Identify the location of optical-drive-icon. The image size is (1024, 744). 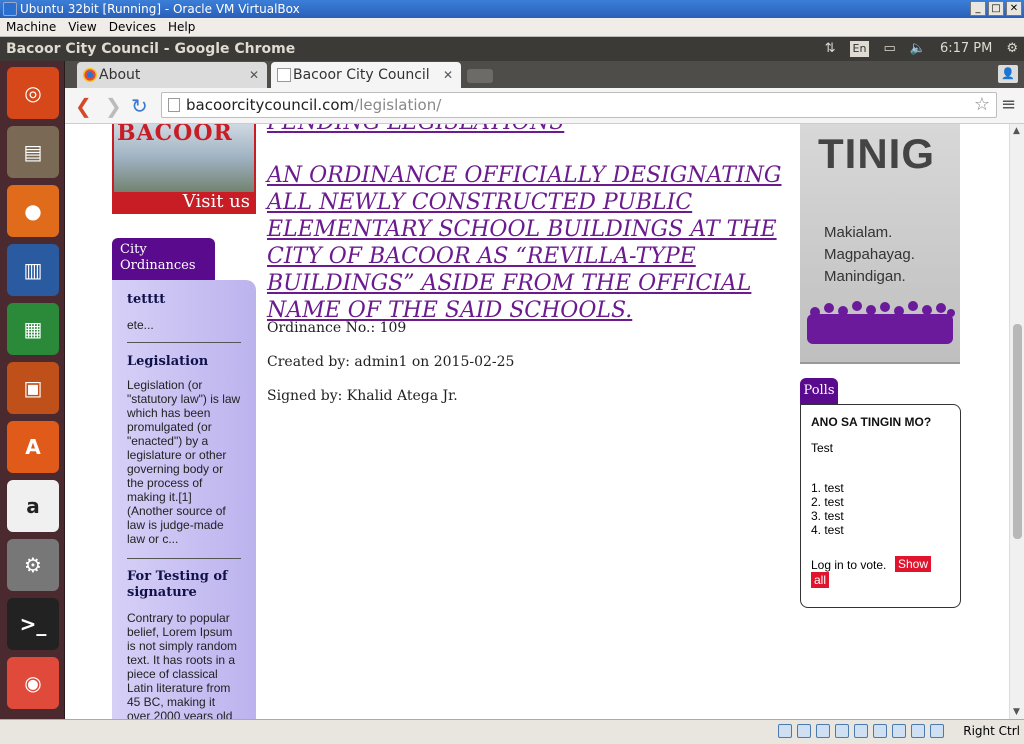
(804, 731).